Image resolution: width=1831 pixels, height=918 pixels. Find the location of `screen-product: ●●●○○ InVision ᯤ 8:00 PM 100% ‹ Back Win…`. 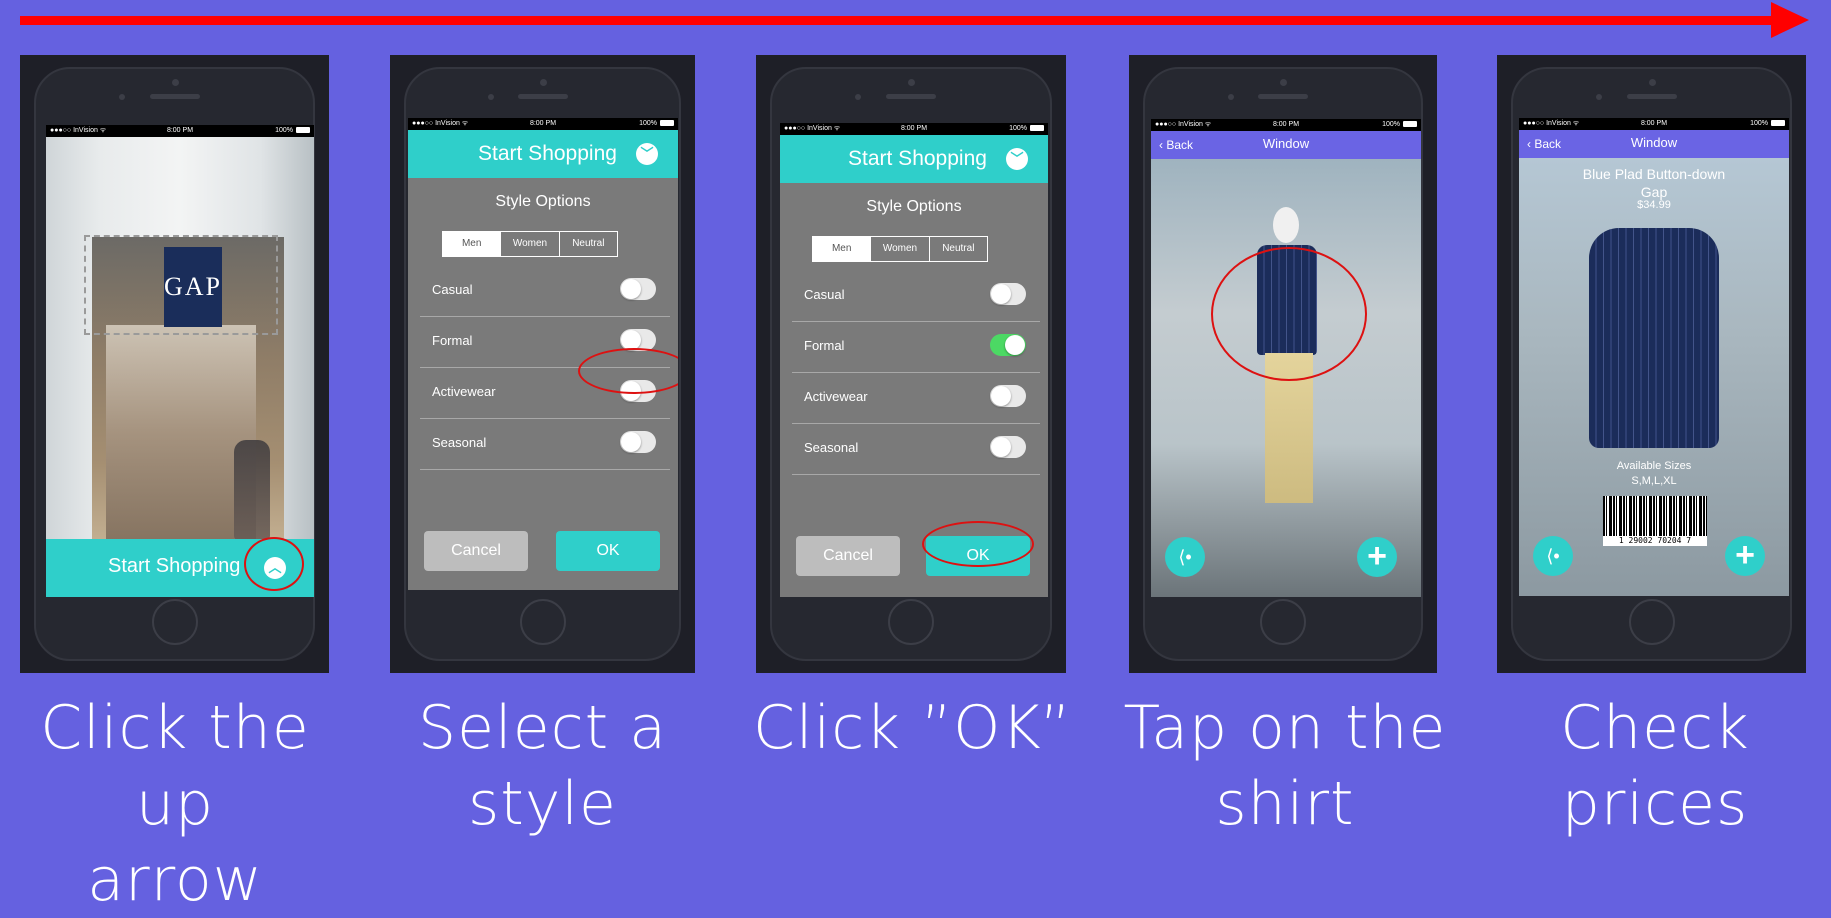

screen-product: ●●●○○ InVision ᯤ 8:00 PM 100% ‹ Back Win… is located at coordinates (1654, 357).